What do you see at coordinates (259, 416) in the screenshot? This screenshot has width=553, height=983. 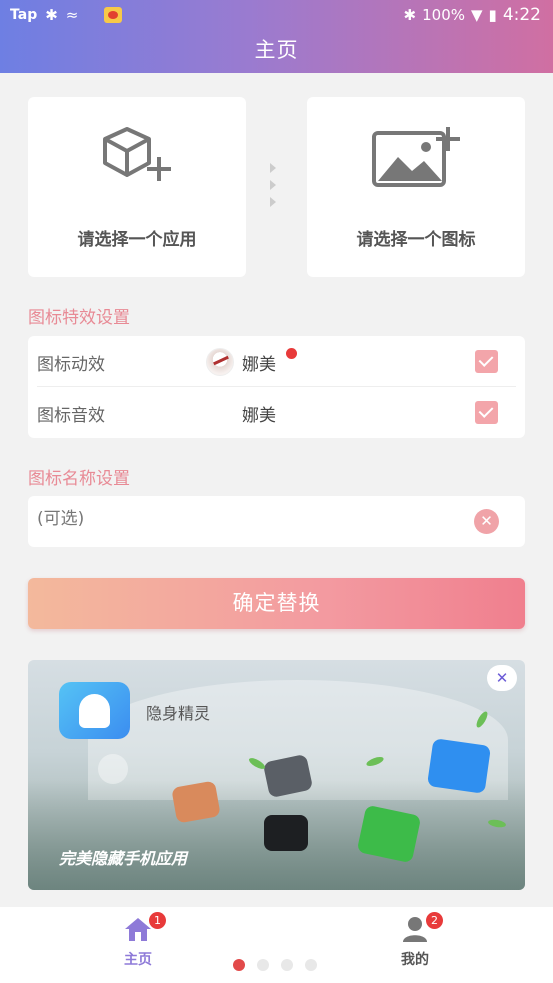 I see `sound-effect-value: 娜美` at bounding box center [259, 416].